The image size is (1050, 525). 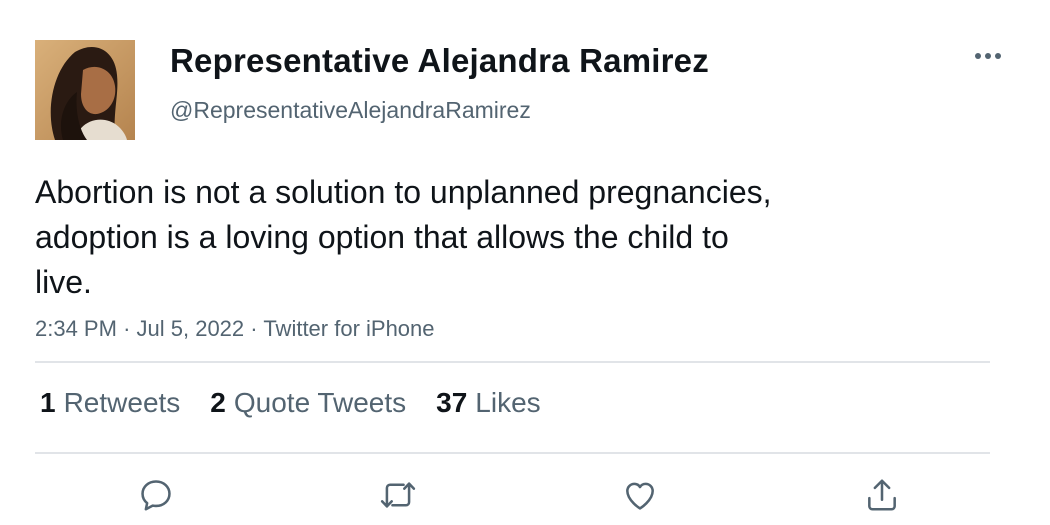 I want to click on tweet-stats: 1 Retweets 2 Quote Tweets 37 Likes, so click(x=305, y=403).